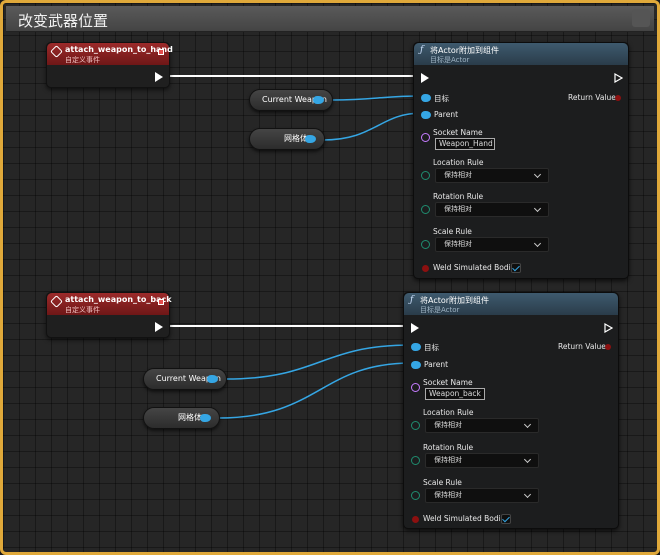  I want to click on comment-header: 改变武器位置, so click(330, 19).